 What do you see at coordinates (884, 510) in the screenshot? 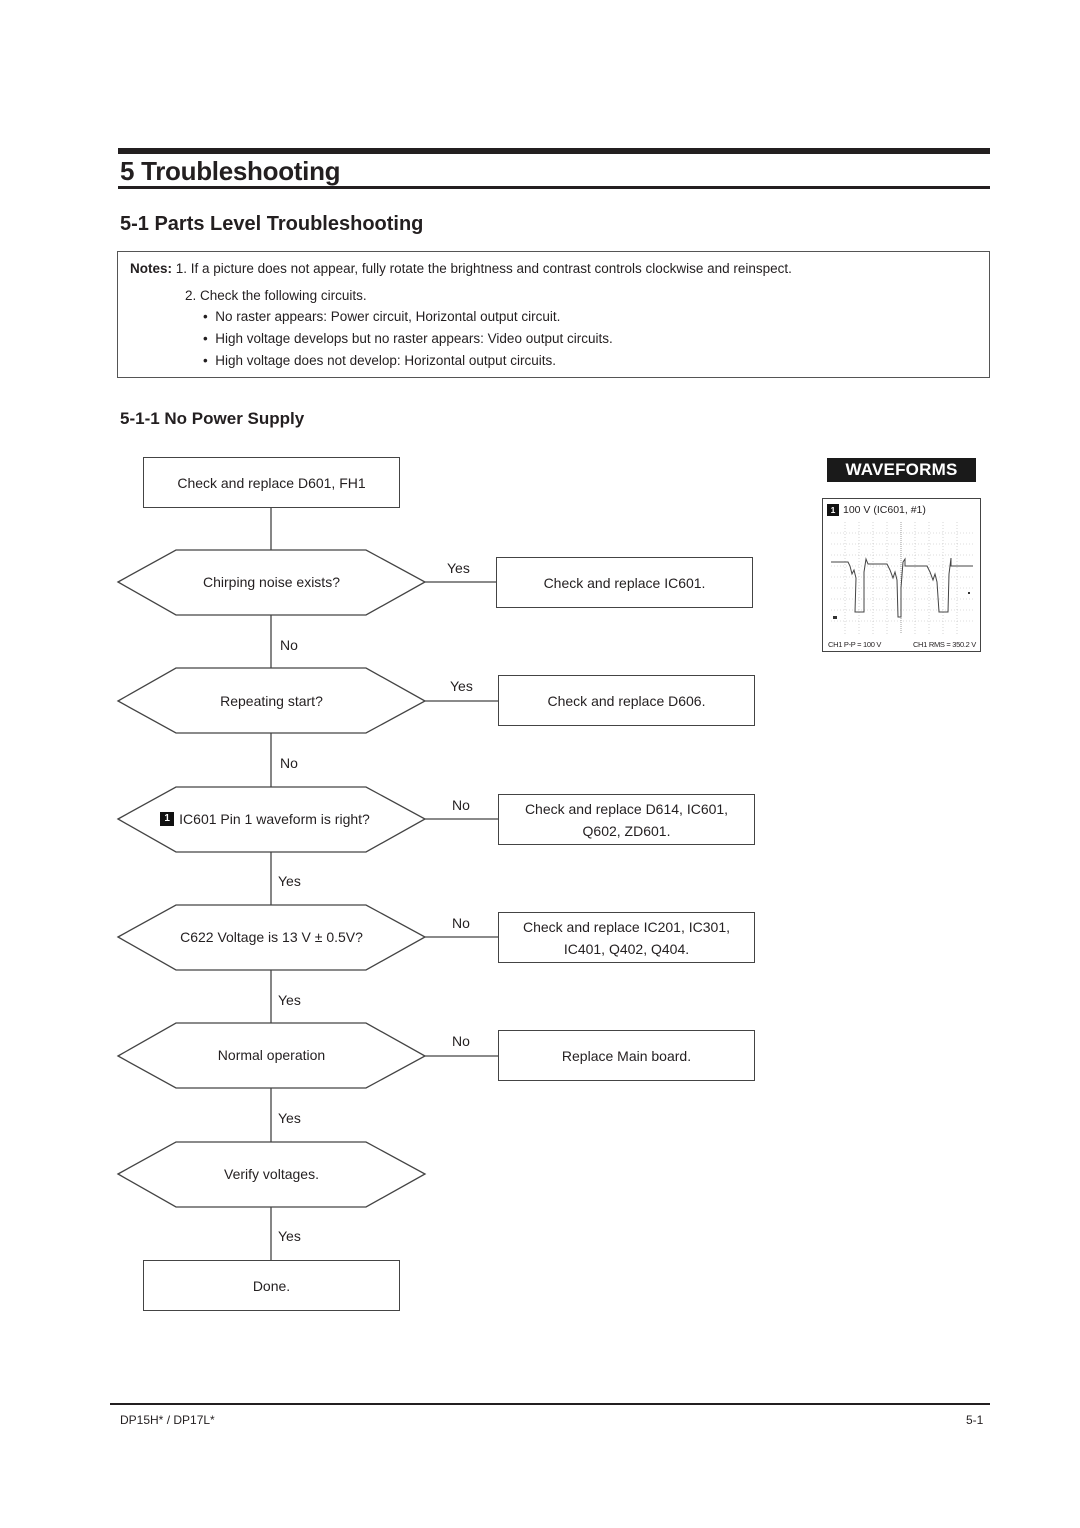
I see `waveform-caption: 100 V (IC601, #1)` at bounding box center [884, 510].